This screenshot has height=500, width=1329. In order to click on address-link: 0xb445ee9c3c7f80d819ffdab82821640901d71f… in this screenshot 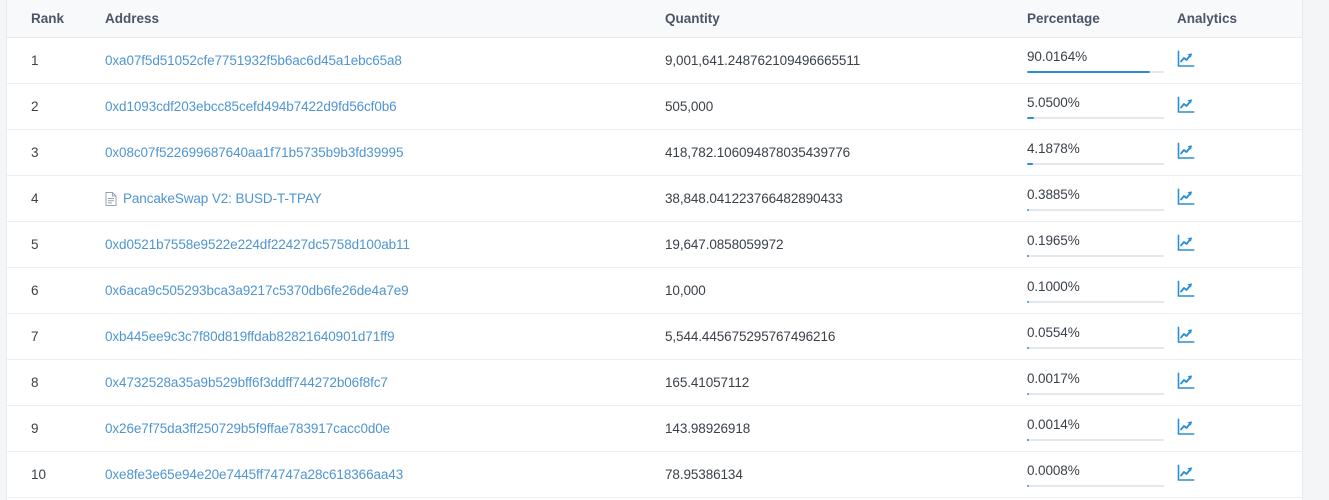, I will do `click(250, 336)`.